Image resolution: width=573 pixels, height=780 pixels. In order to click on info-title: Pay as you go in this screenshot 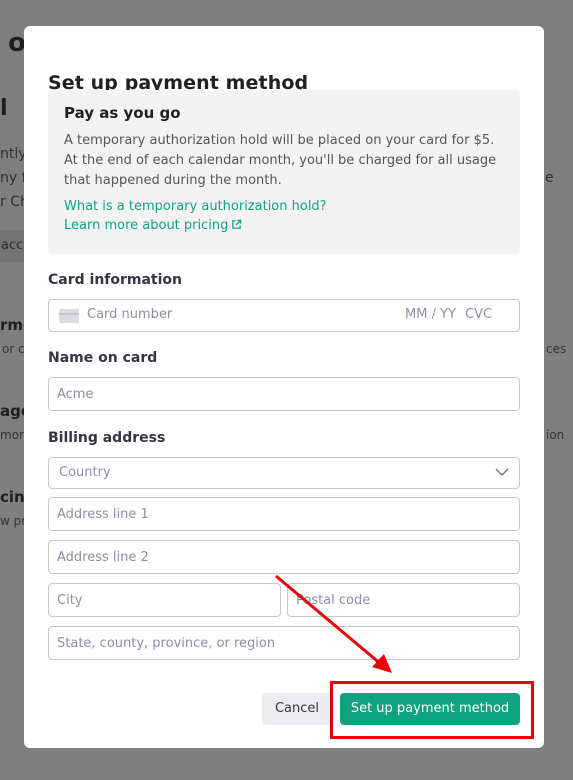, I will do `click(122, 113)`.